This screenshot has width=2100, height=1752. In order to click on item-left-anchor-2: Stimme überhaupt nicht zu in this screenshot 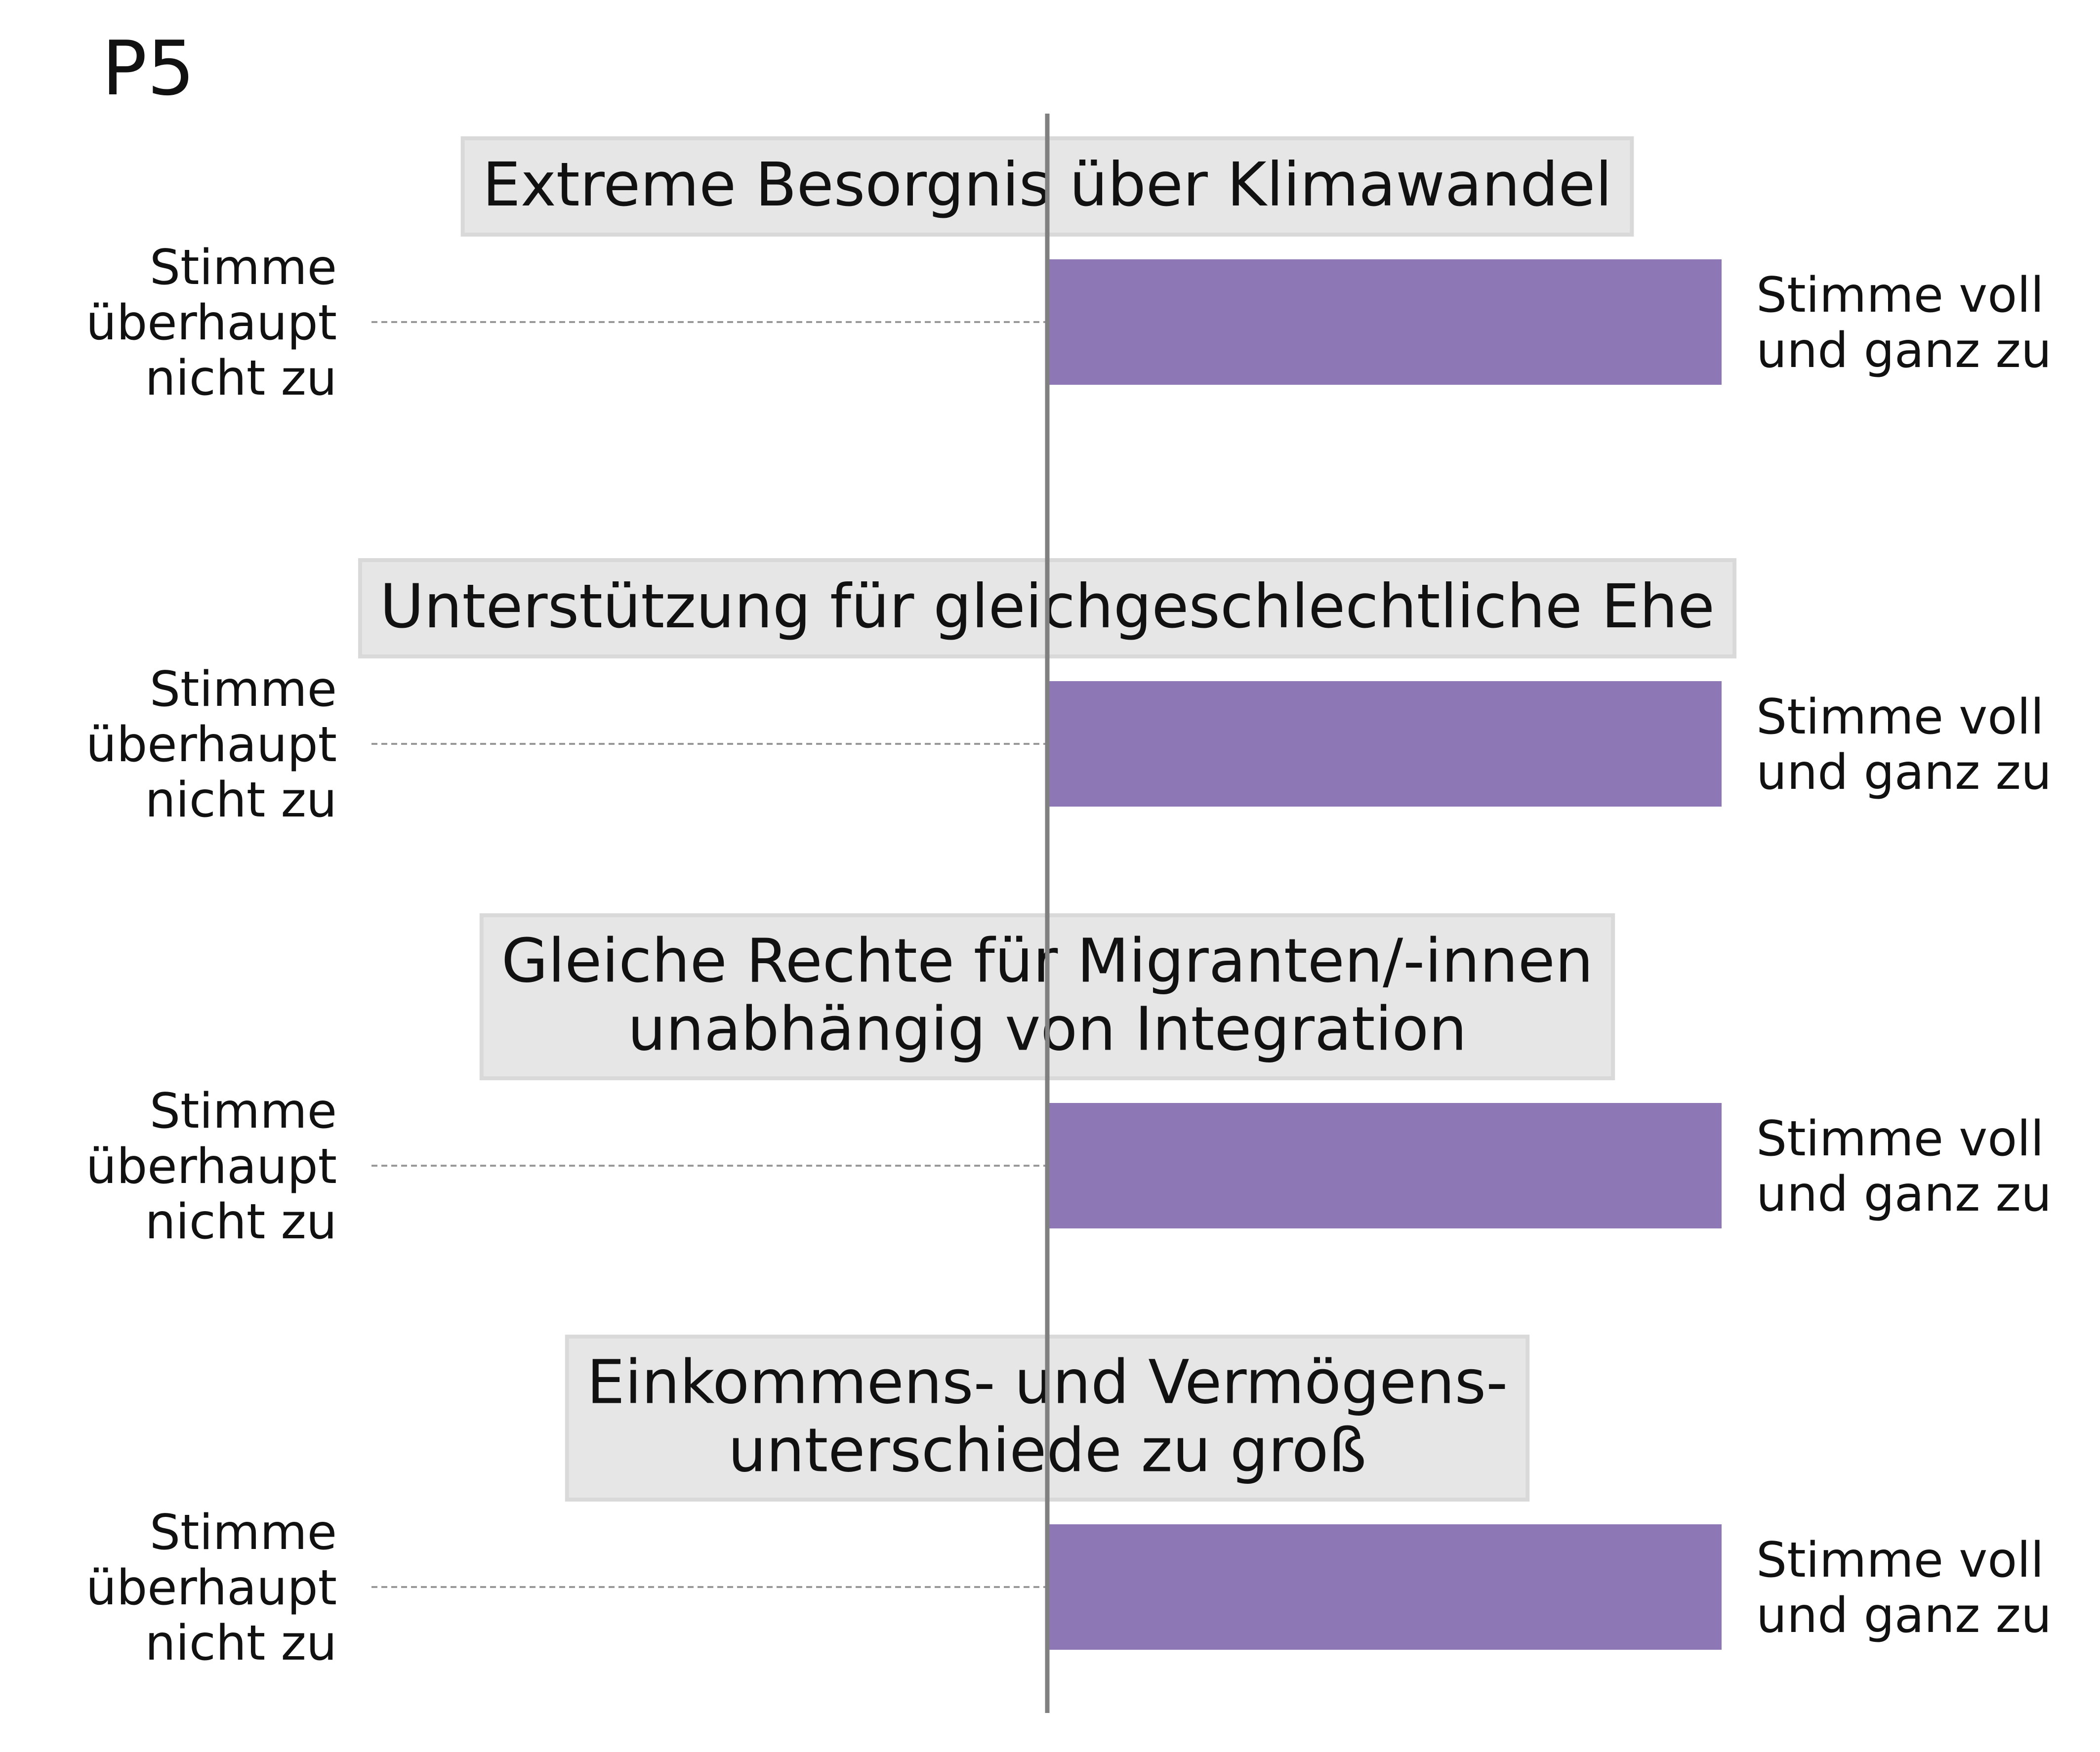, I will do `click(212, 744)`.